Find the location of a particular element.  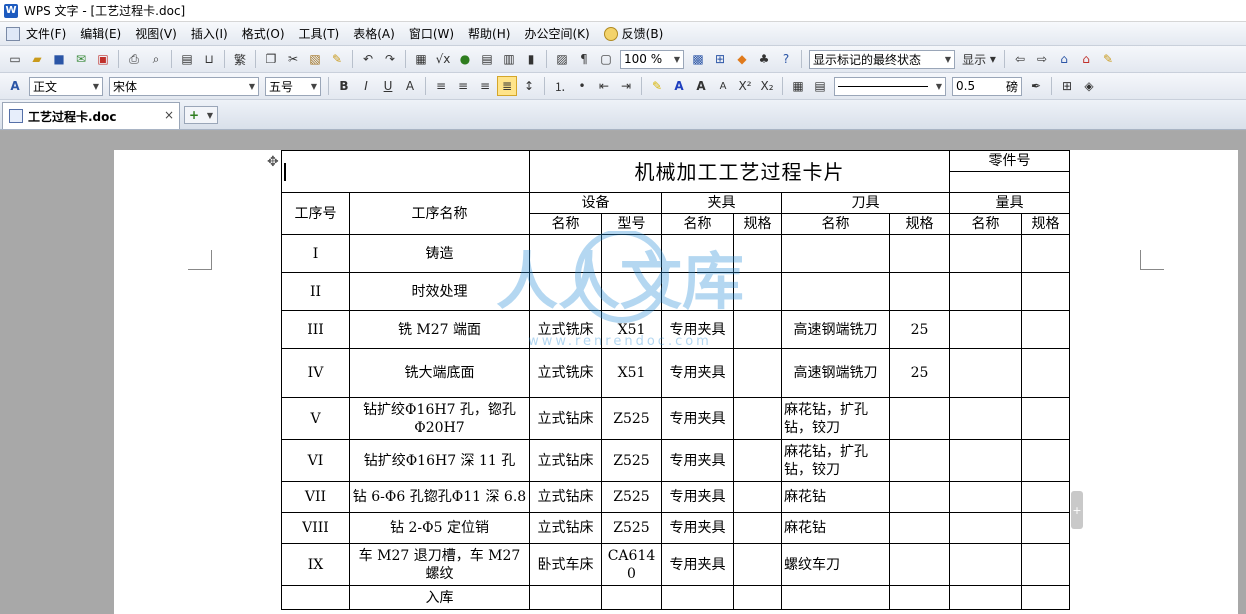

name-cell: 车 M27 退刀槽，车 M27 螺纹 is located at coordinates (439, 564).